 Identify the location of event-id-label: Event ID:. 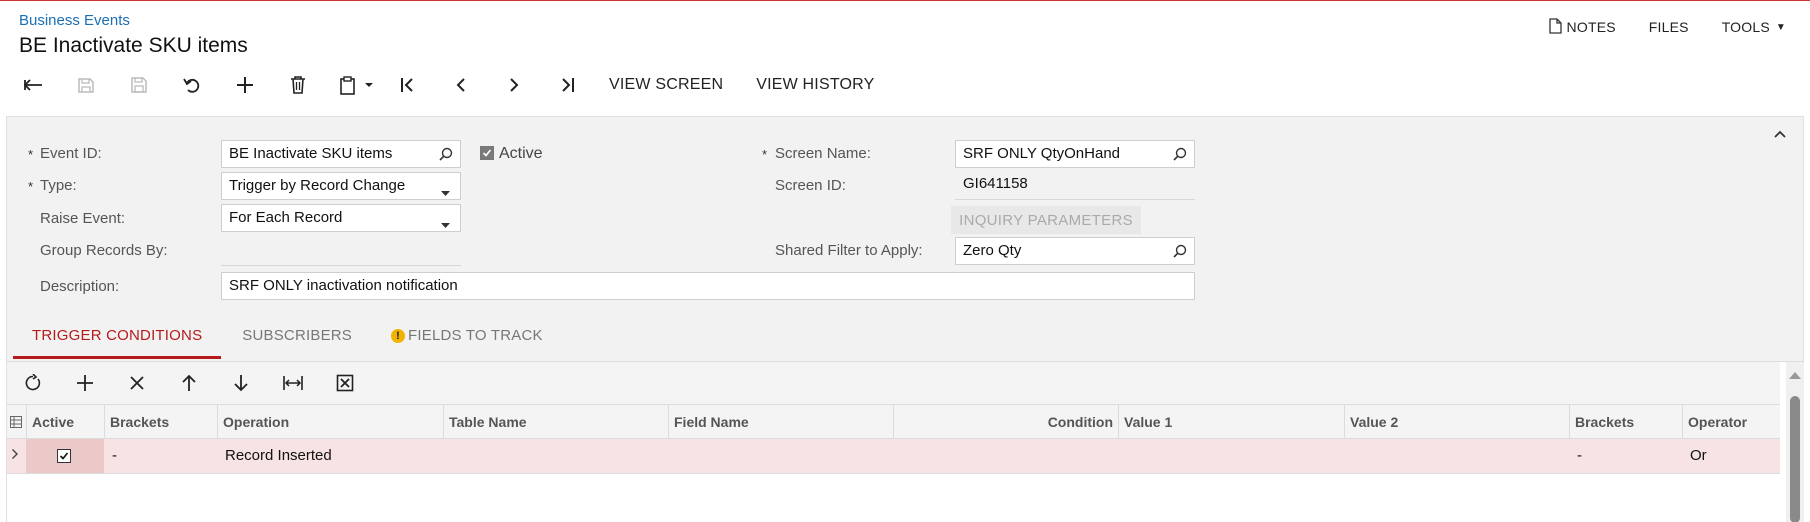
(71, 153).